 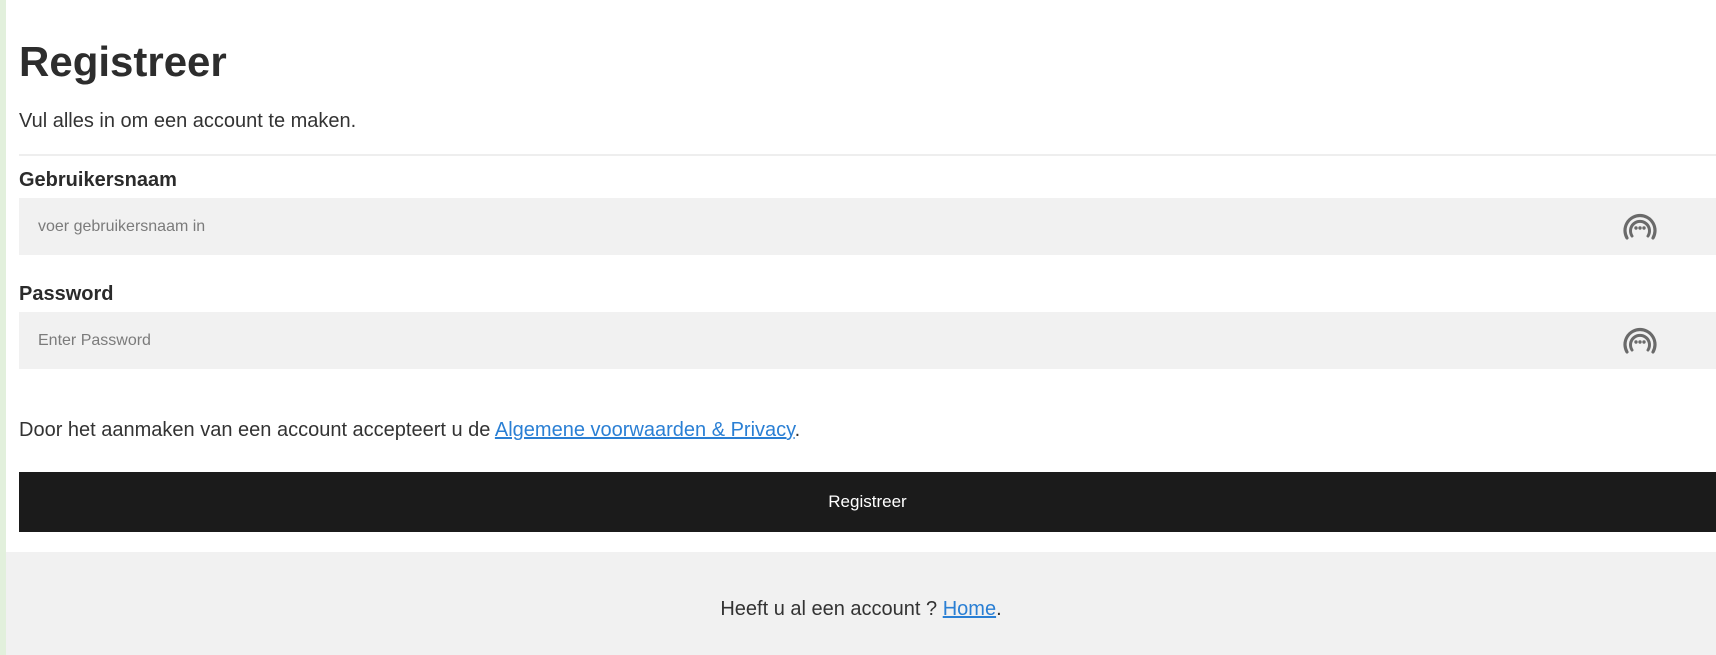 I want to click on terms-suffix: ., so click(x=797, y=430).